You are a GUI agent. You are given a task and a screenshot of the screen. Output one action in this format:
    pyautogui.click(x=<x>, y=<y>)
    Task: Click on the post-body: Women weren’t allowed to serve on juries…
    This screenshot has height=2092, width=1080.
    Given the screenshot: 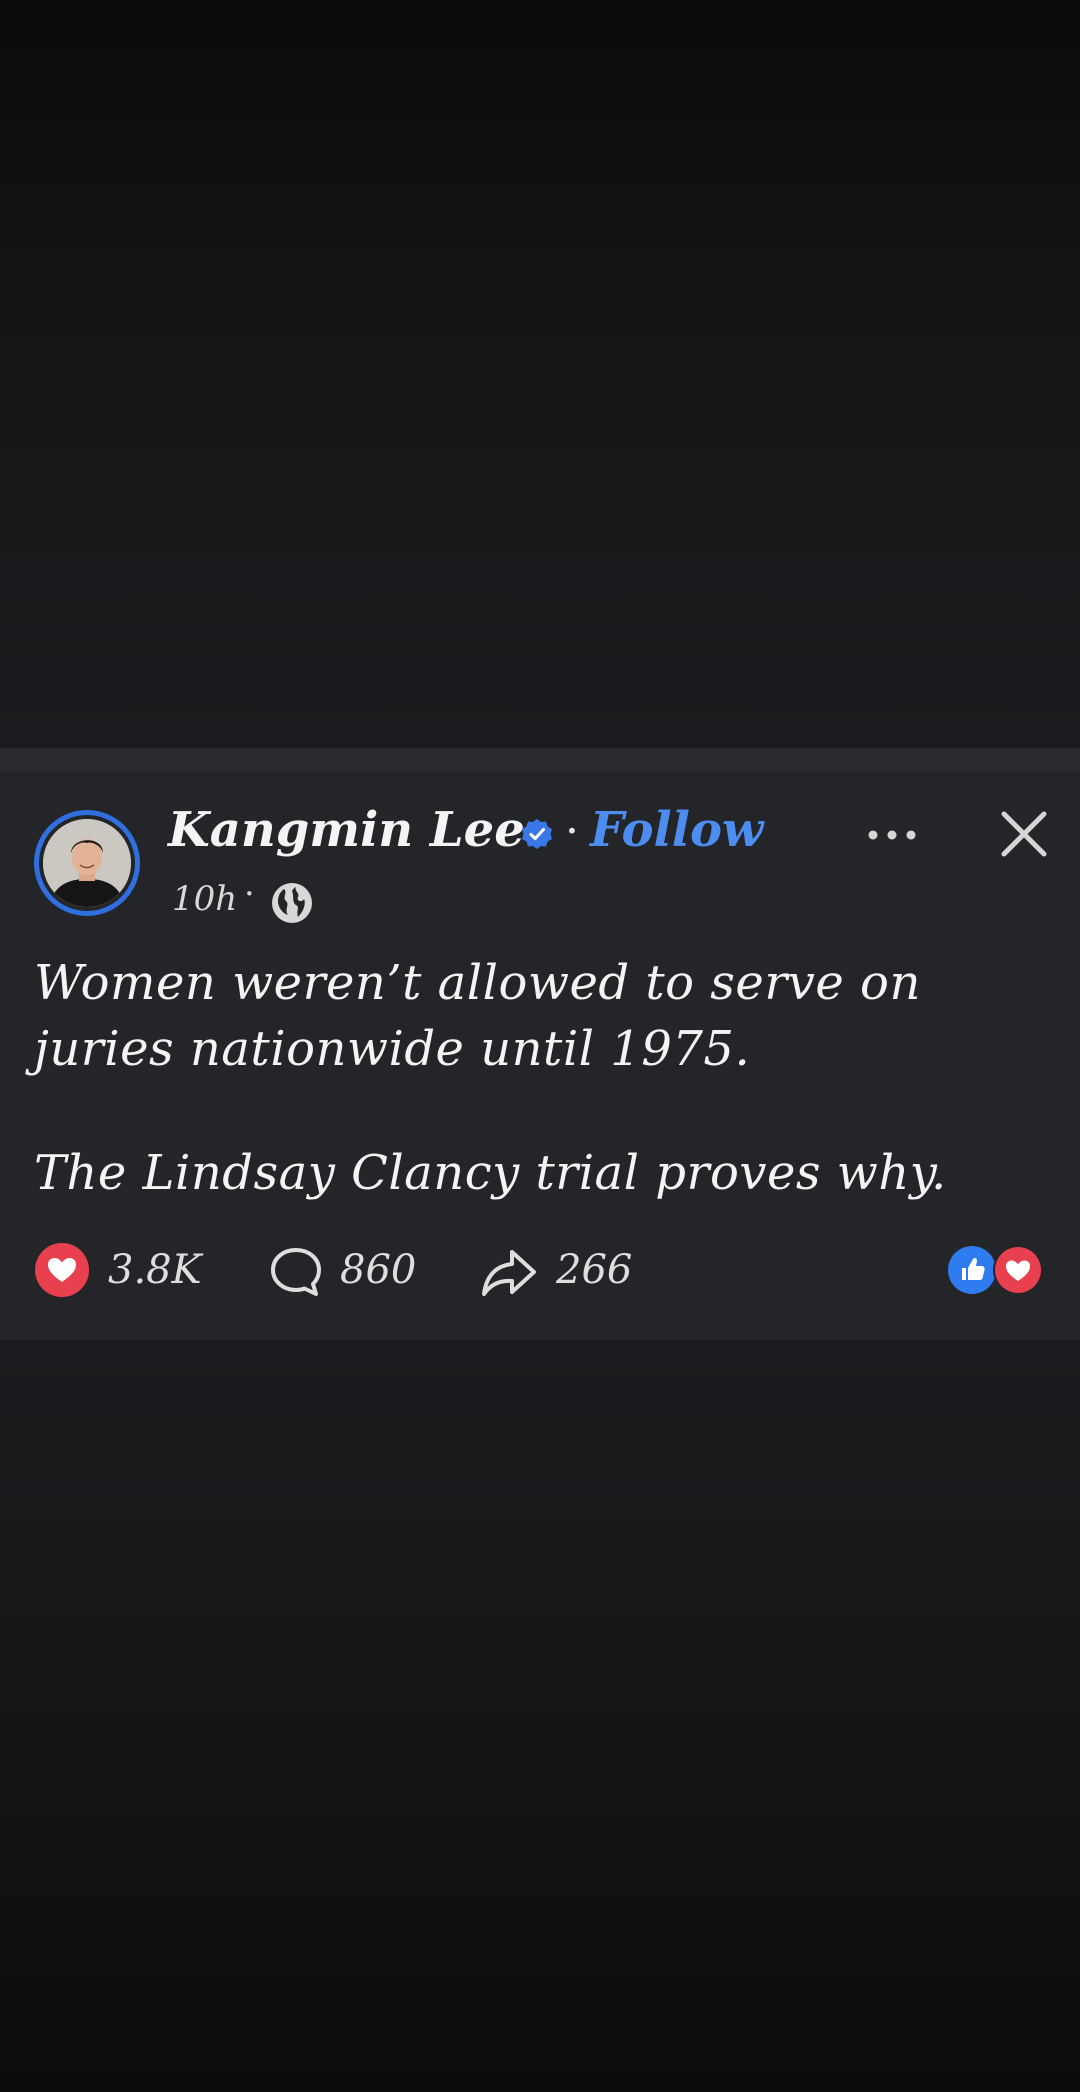 What is the action you would take?
    pyautogui.click(x=539, y=1078)
    